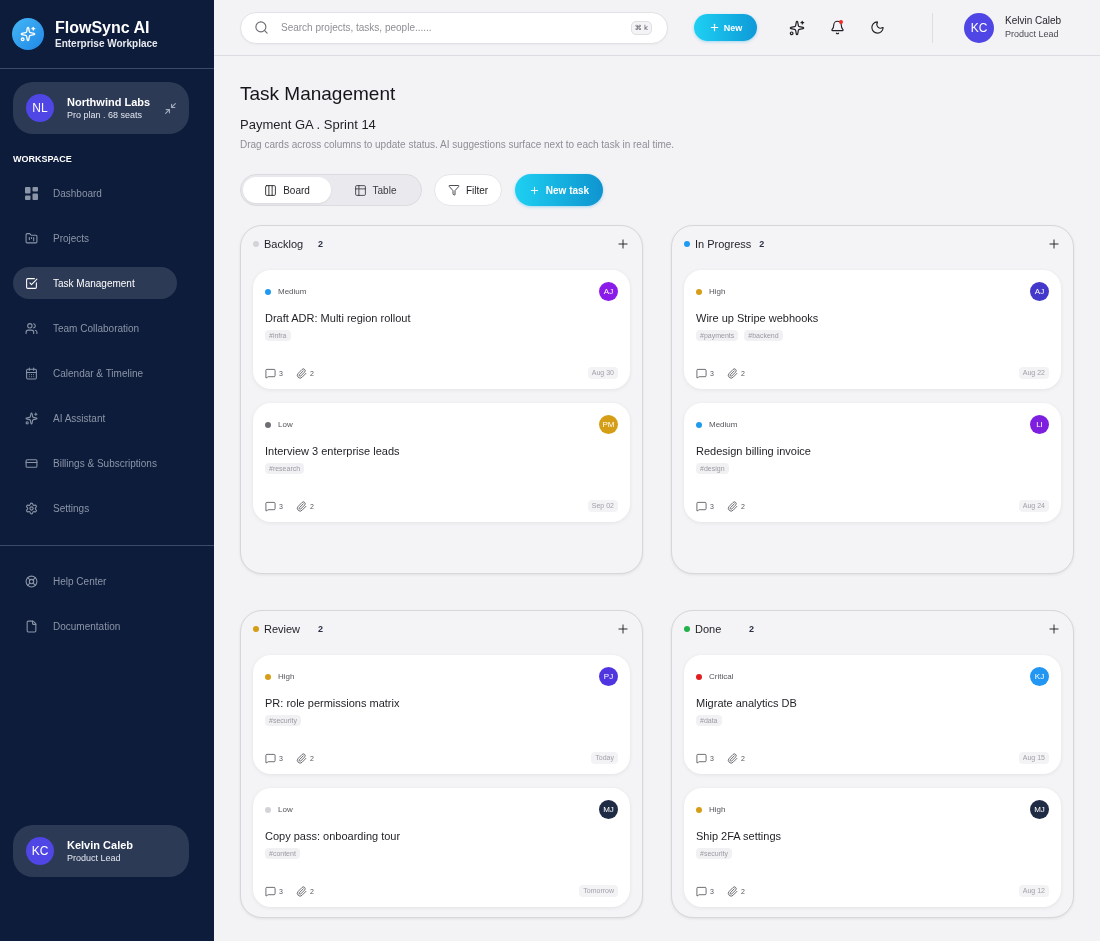 The width and height of the screenshot is (1100, 941). Describe the element at coordinates (739, 836) in the screenshot. I see `task-title: Ship 2FA settings` at that location.